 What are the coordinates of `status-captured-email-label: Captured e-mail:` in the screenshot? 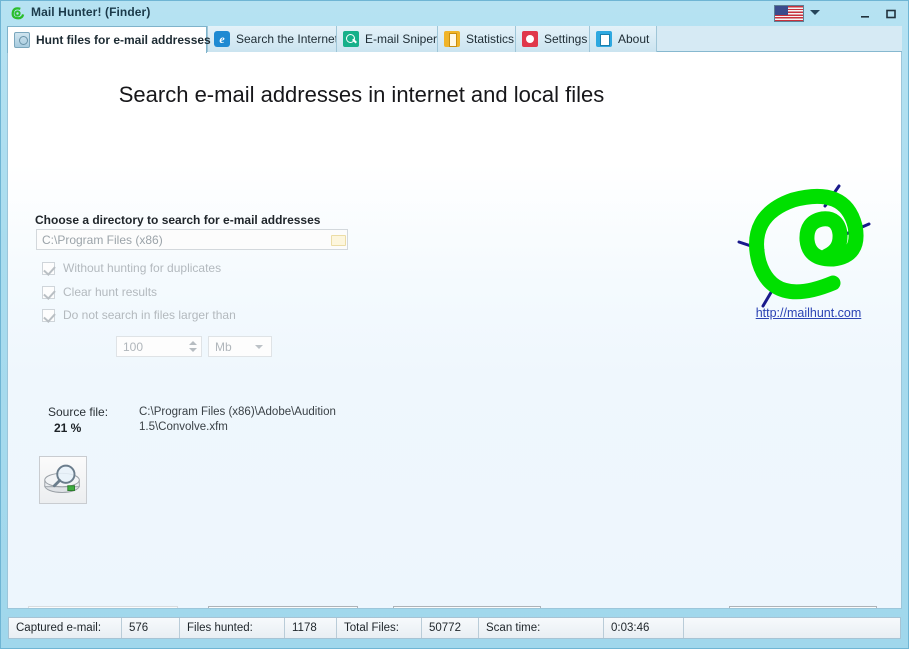 It's located at (65, 628).